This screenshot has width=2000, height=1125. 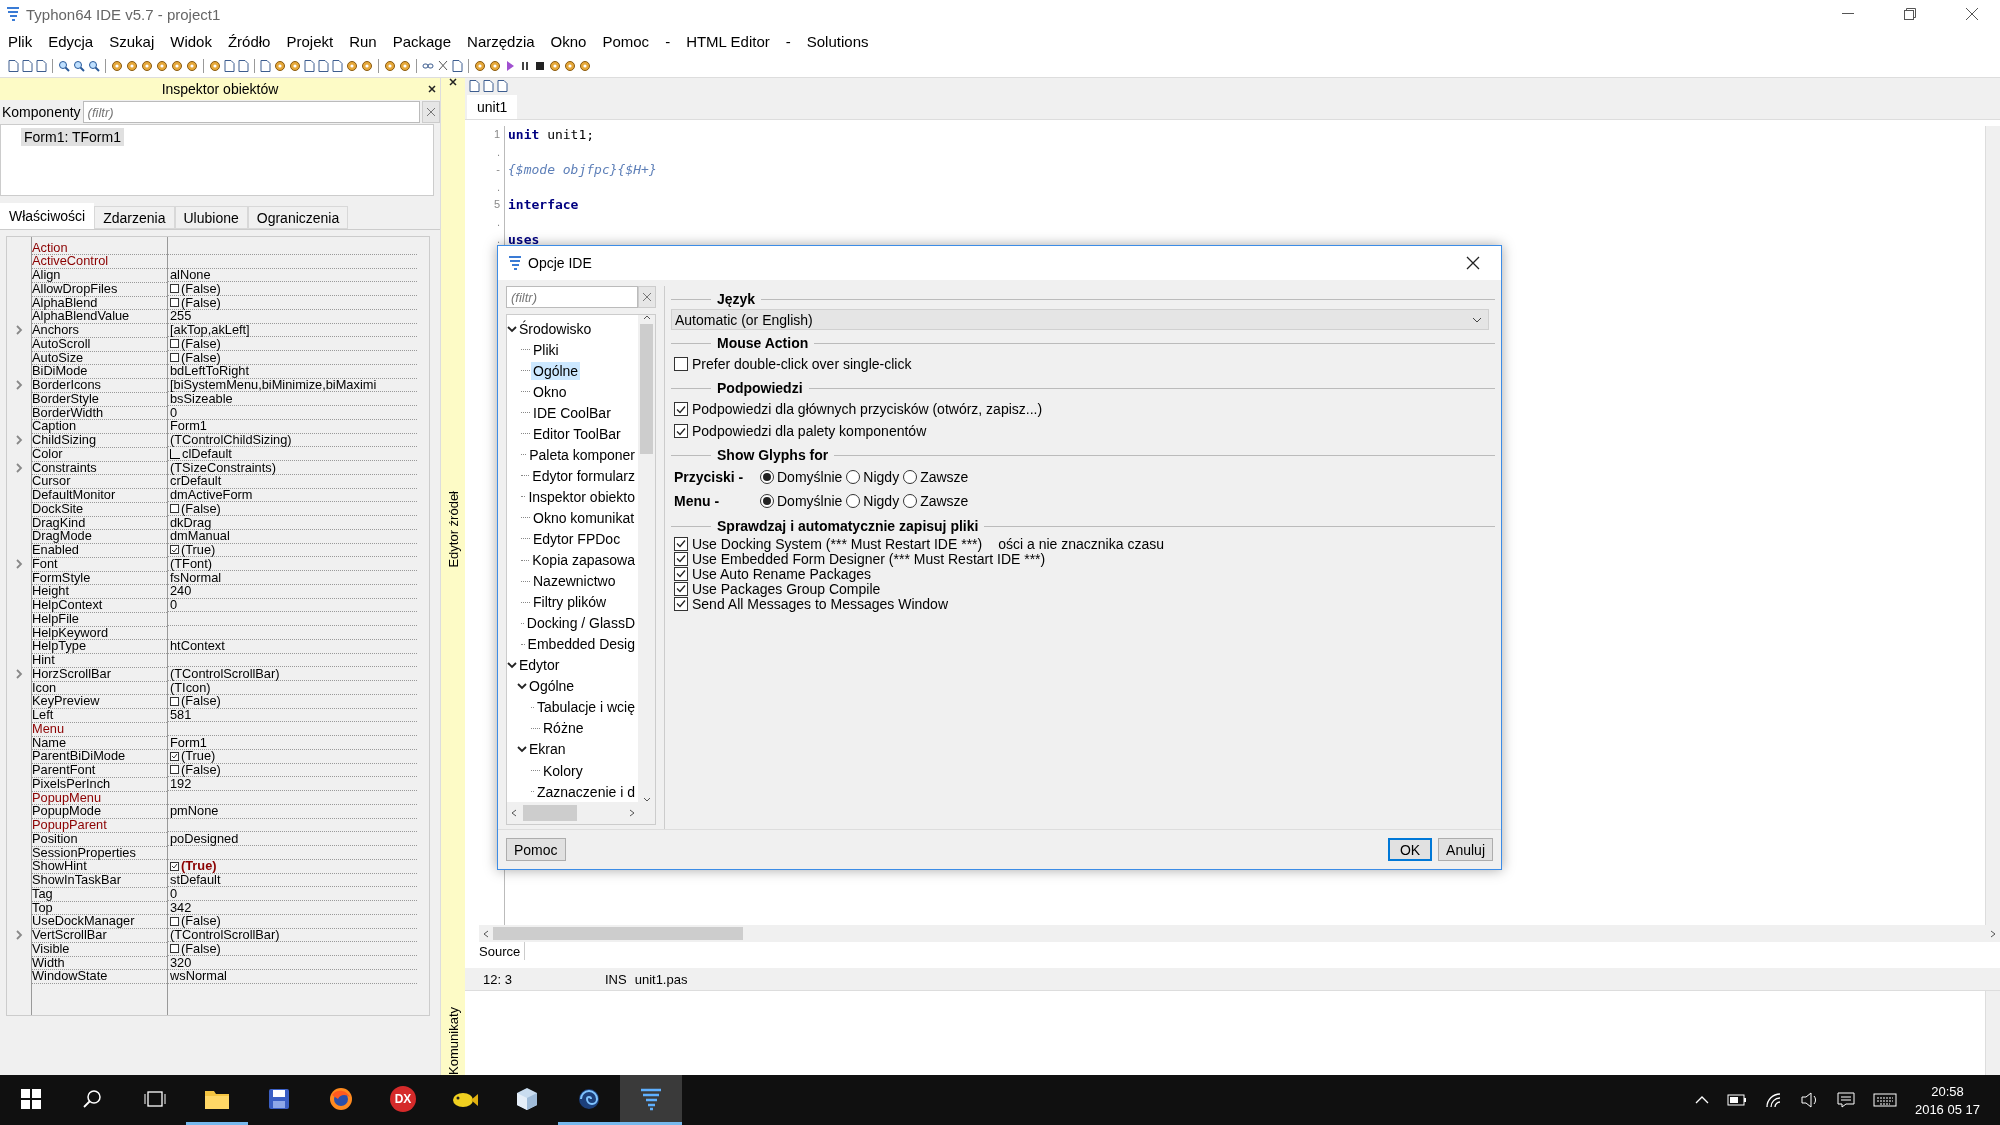 I want to click on tree-item: Ogólne, so click(x=556, y=370).